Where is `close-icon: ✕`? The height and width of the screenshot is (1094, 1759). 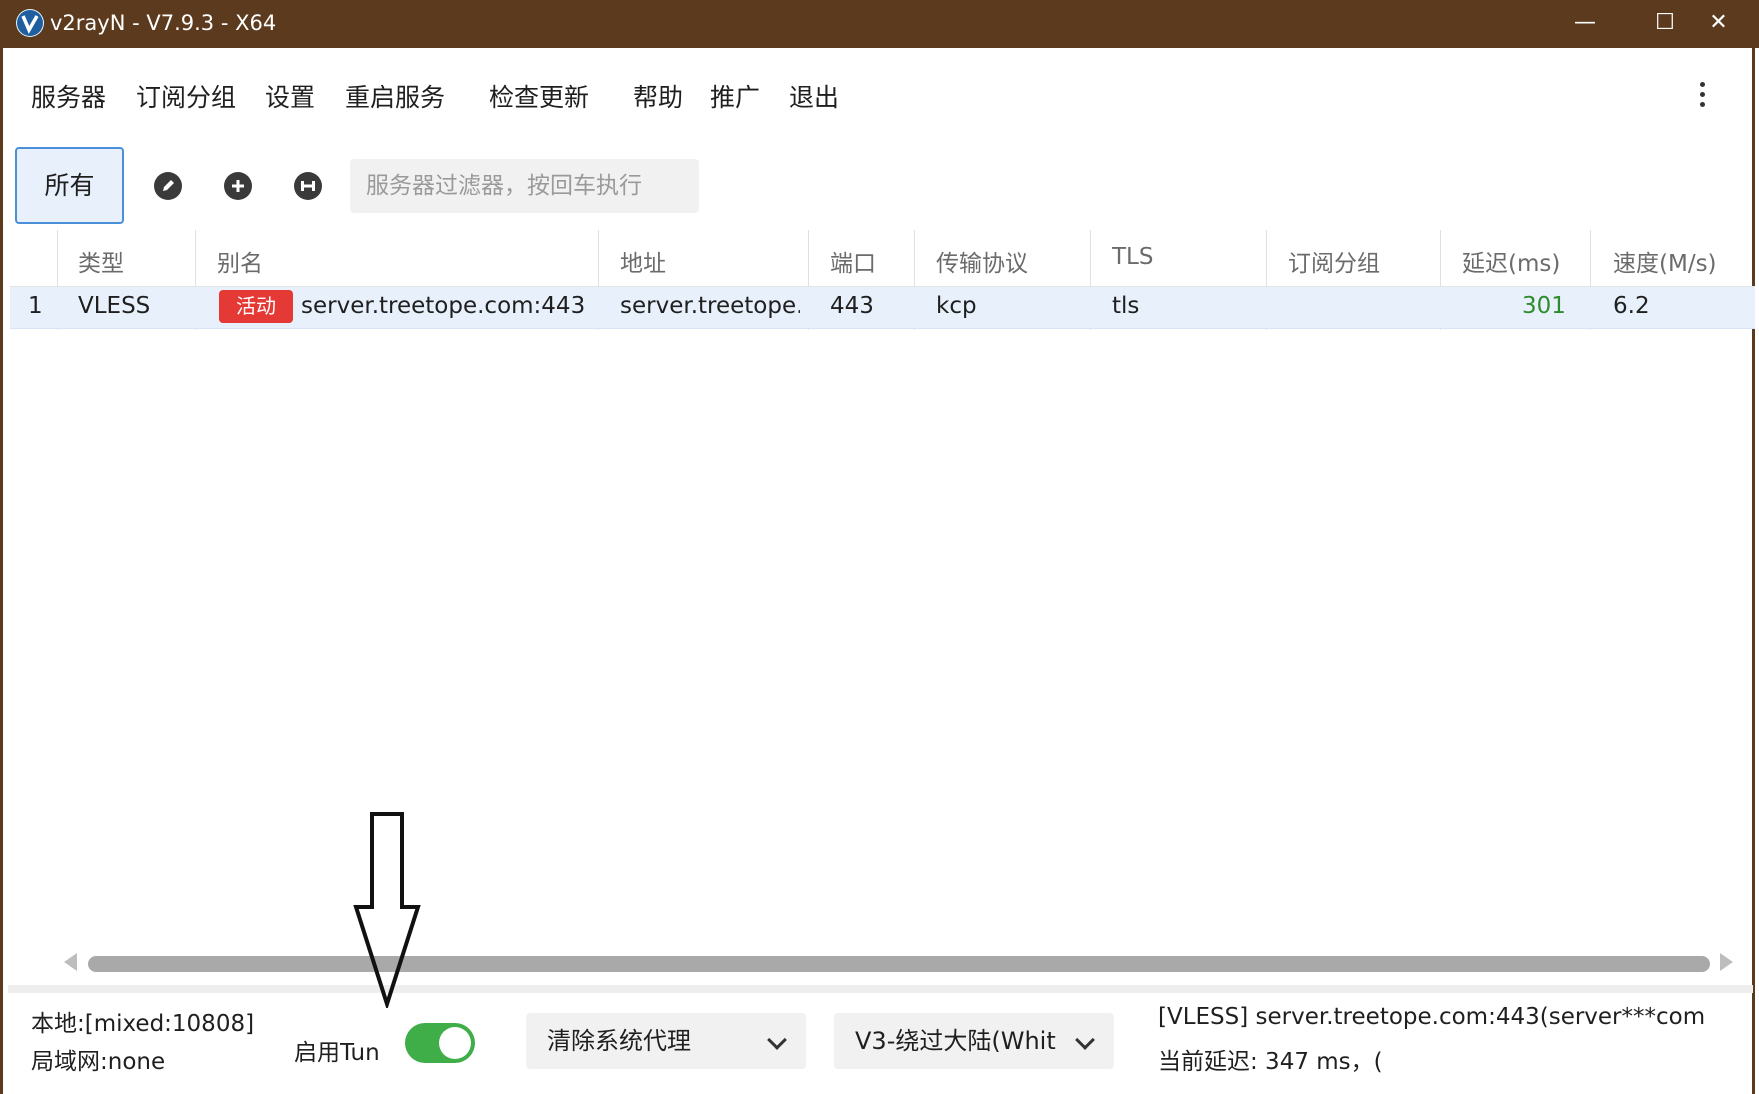 close-icon: ✕ is located at coordinates (1718, 22).